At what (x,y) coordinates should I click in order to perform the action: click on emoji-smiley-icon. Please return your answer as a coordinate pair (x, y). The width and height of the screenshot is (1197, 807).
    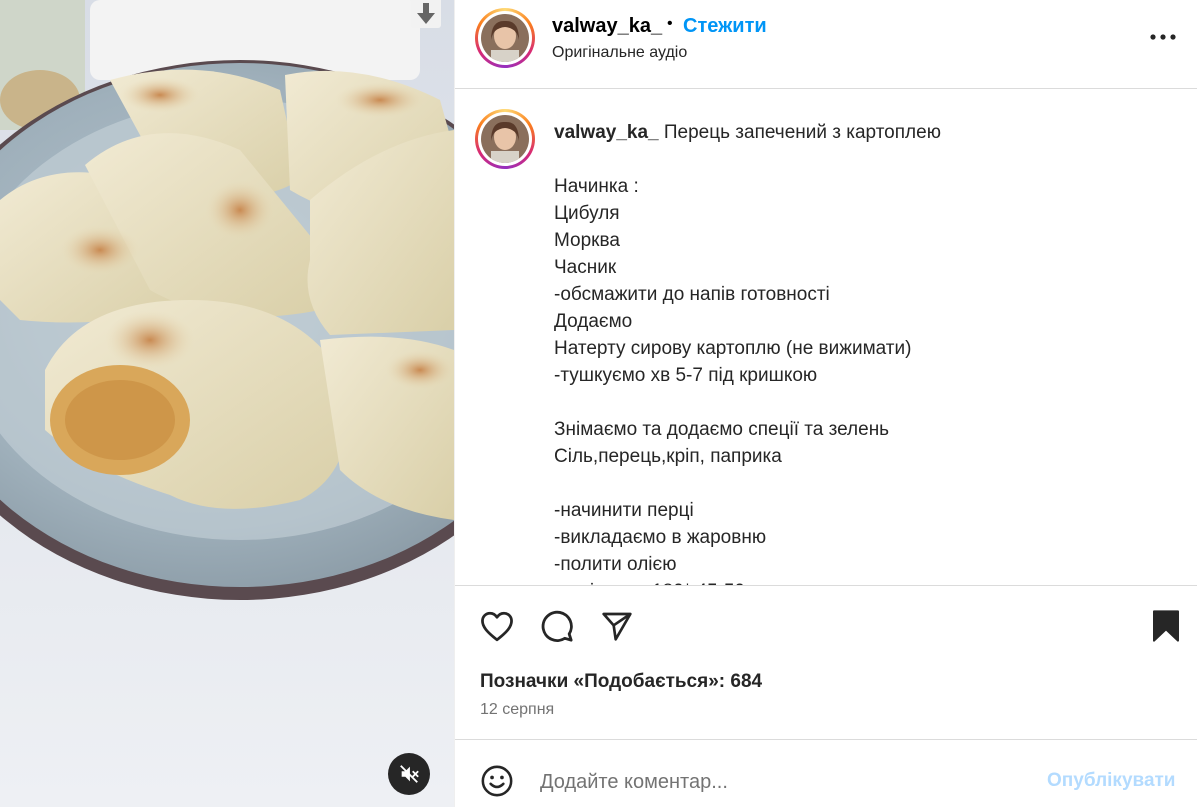
    Looking at the image, I should click on (497, 781).